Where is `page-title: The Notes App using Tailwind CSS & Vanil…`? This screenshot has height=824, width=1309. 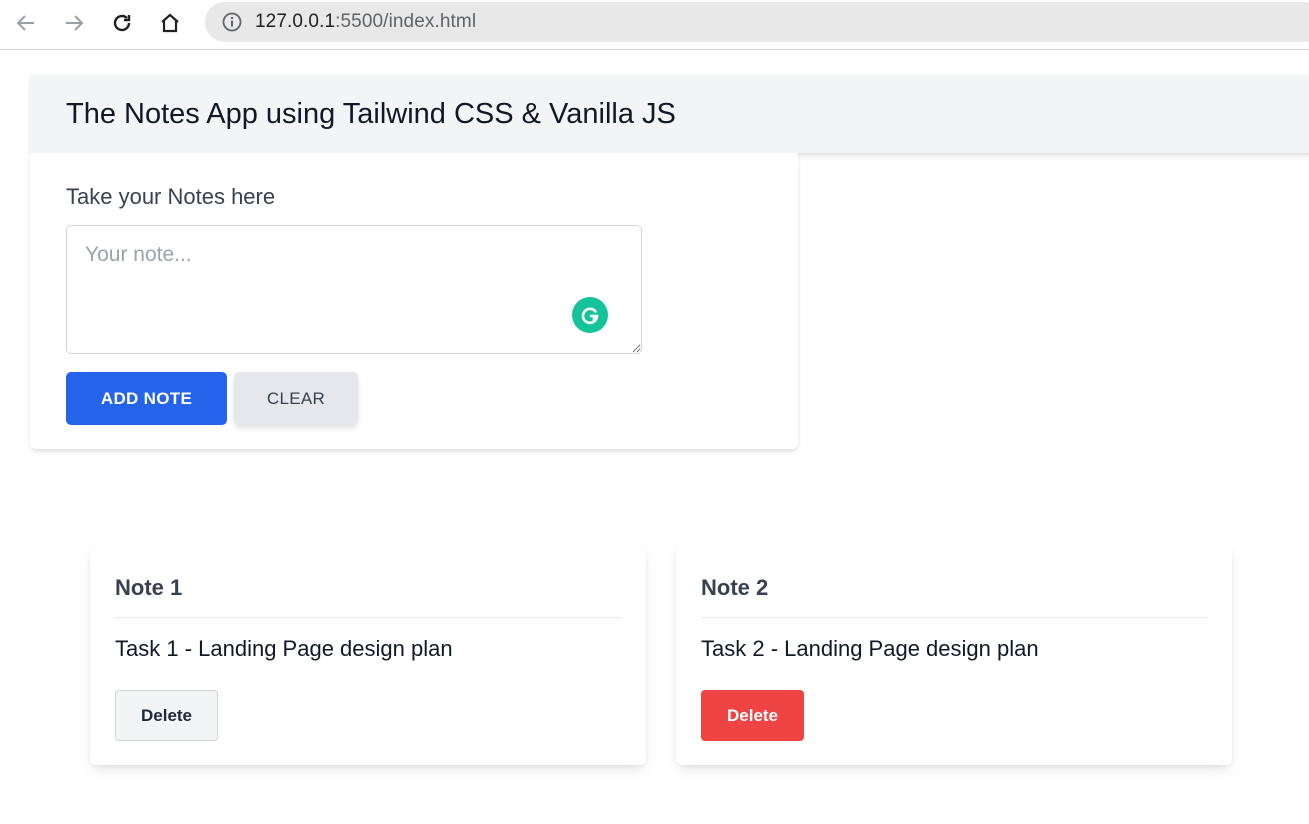
page-title: The Notes App using Tailwind CSS & Vanil… is located at coordinates (371, 113).